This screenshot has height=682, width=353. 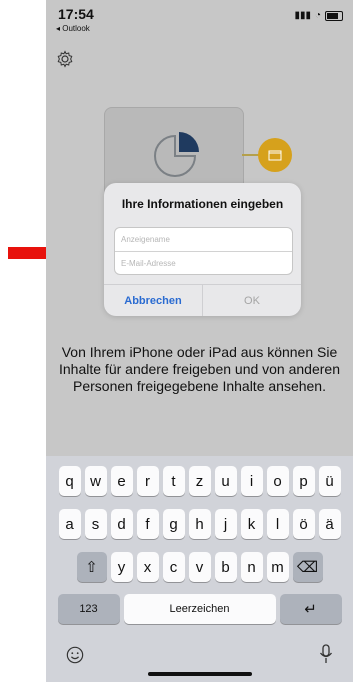 I want to click on dialog-input-group, so click(x=203, y=251).